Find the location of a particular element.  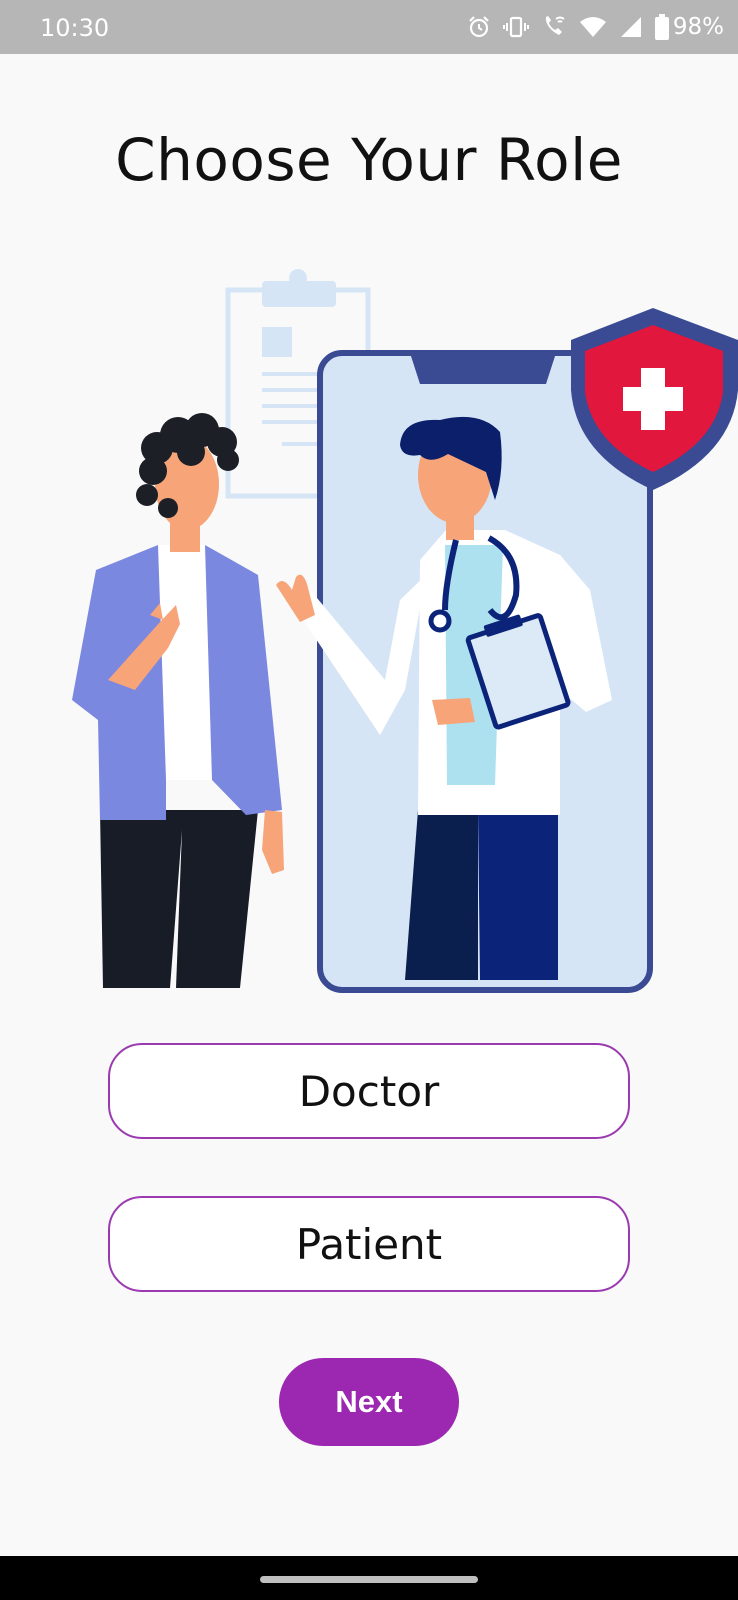

home-gesture-handle is located at coordinates (369, 1579).